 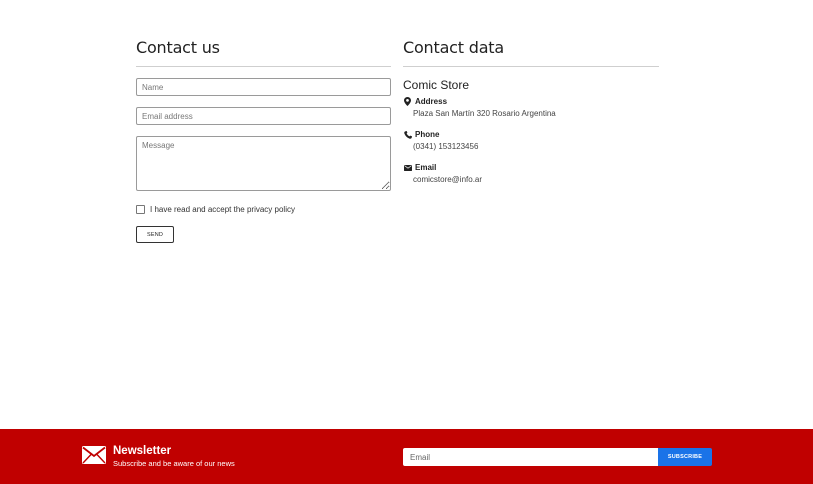 What do you see at coordinates (685, 457) in the screenshot?
I see `subscribe-button: SUBSCRIBE` at bounding box center [685, 457].